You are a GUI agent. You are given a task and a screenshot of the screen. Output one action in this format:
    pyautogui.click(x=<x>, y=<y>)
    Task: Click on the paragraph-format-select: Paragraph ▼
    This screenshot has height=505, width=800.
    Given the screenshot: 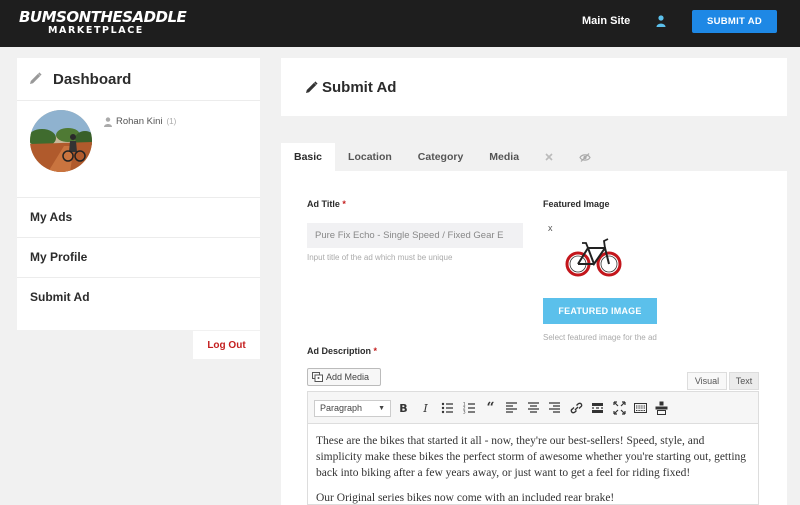 What is the action you would take?
    pyautogui.click(x=352, y=408)
    